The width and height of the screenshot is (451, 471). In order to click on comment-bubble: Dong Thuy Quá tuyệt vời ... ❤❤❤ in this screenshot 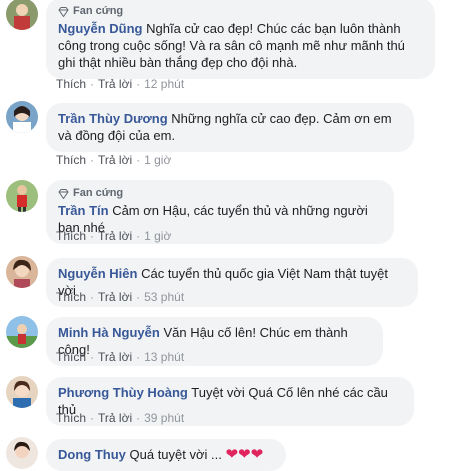, I will do `click(166, 455)`.